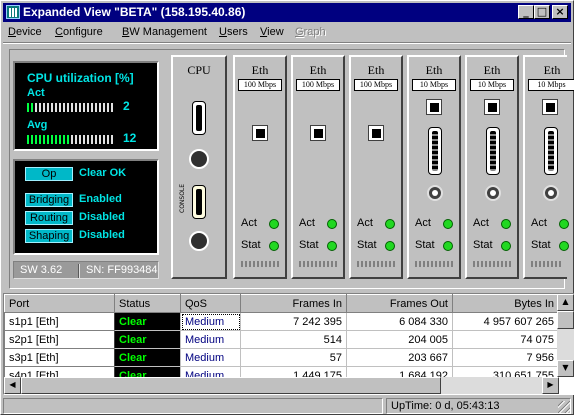 This screenshot has height=415, width=574. What do you see at coordinates (59, 303) in the screenshot?
I see `col-header-port: Port` at bounding box center [59, 303].